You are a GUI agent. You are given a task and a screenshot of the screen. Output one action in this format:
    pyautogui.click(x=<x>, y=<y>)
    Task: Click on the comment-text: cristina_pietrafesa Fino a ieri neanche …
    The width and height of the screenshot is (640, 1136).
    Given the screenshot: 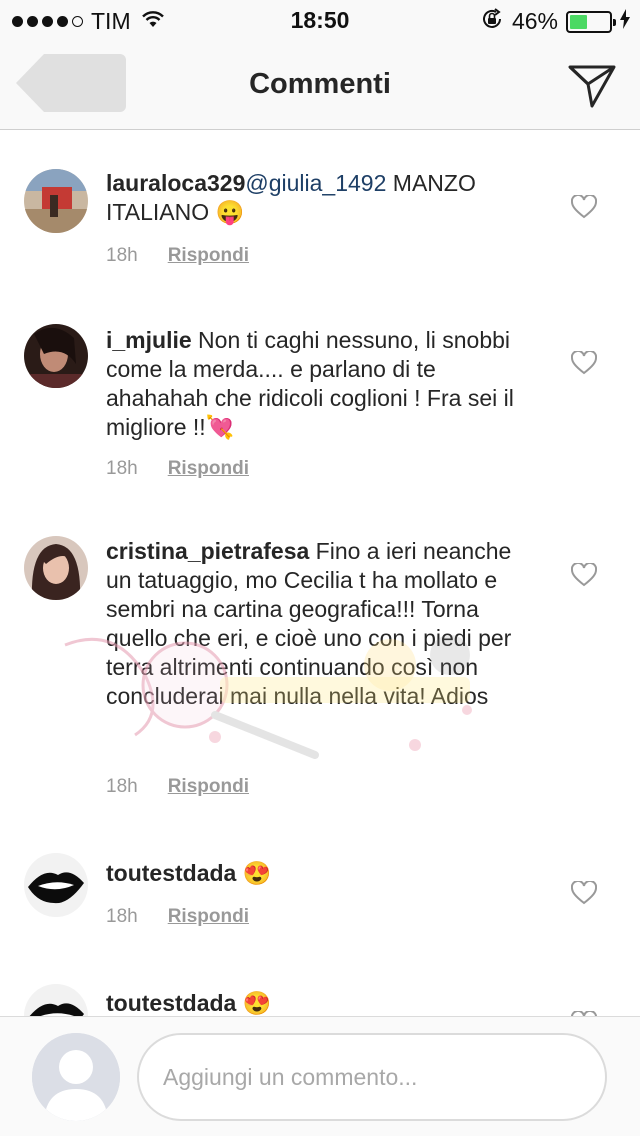 What is the action you would take?
    pyautogui.click(x=321, y=624)
    